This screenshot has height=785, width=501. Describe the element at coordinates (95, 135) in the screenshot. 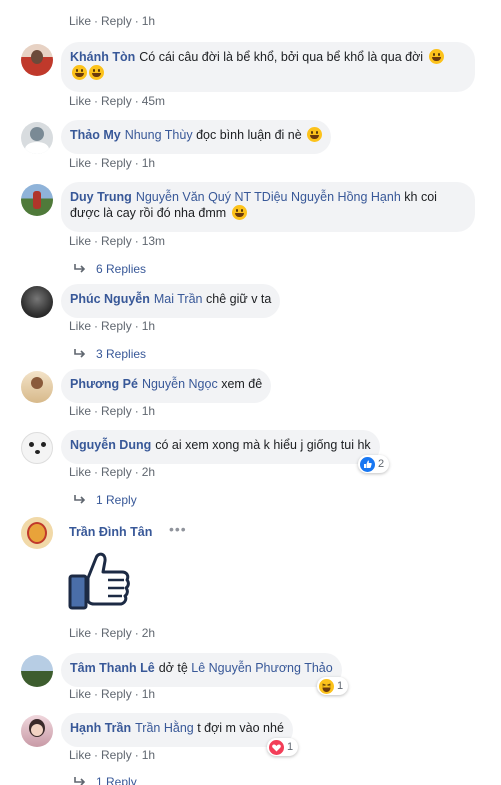

I see `comment-author: Thảo My` at that location.